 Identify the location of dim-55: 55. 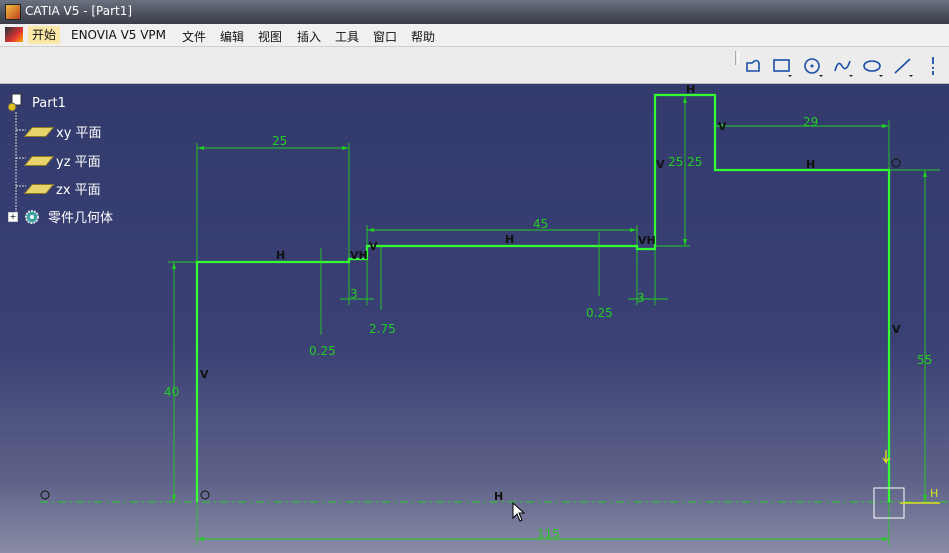
(924, 360).